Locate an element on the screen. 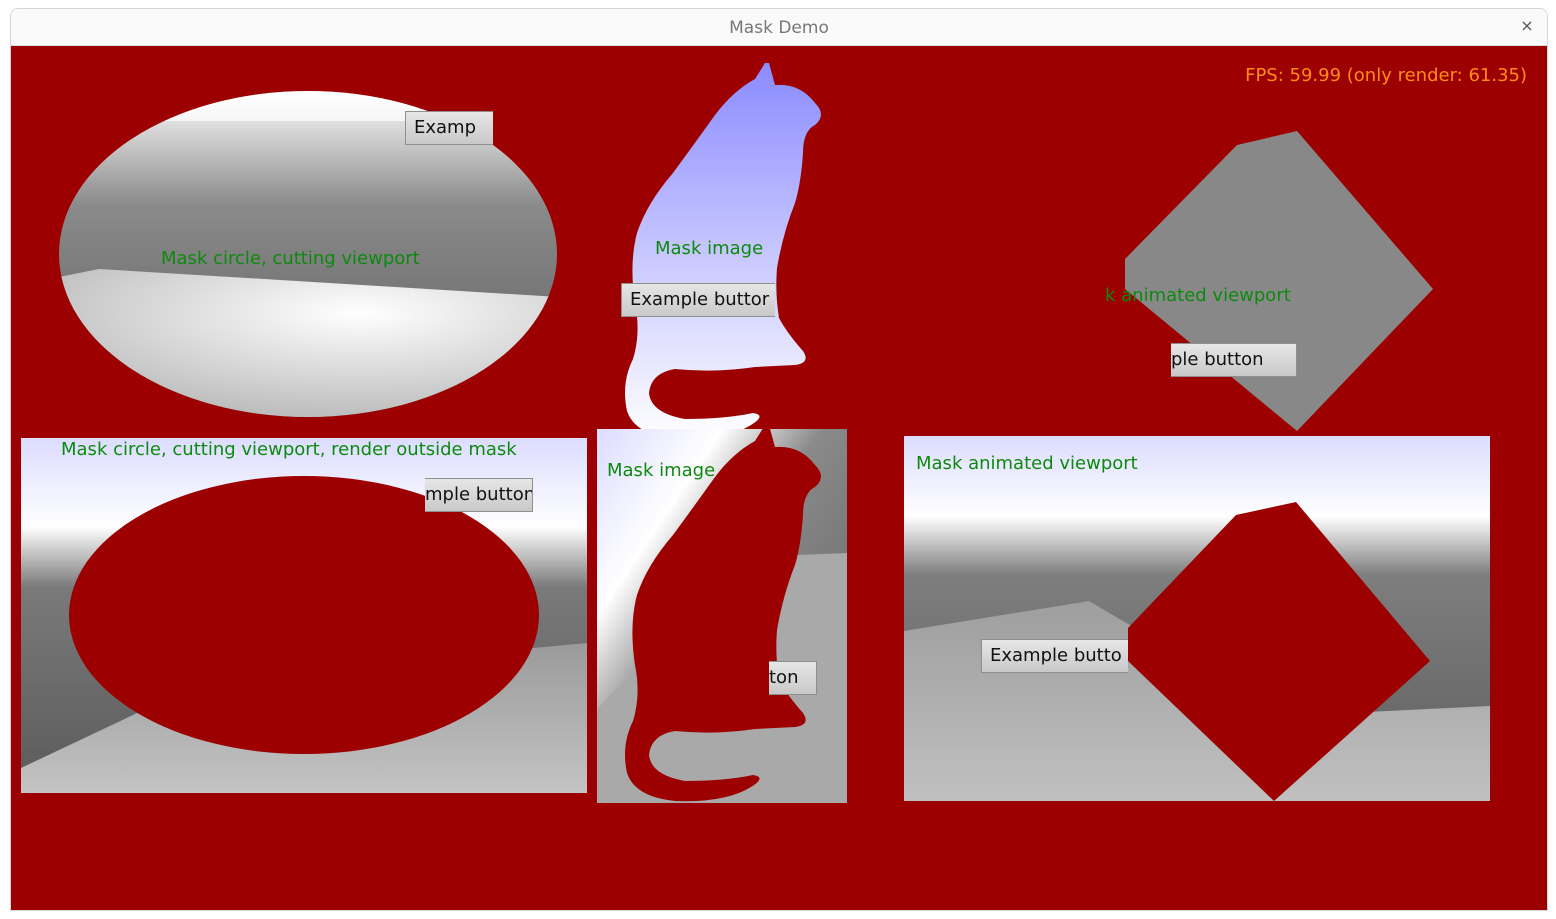  cat-outside-panel: Mask image ton is located at coordinates (722, 616).